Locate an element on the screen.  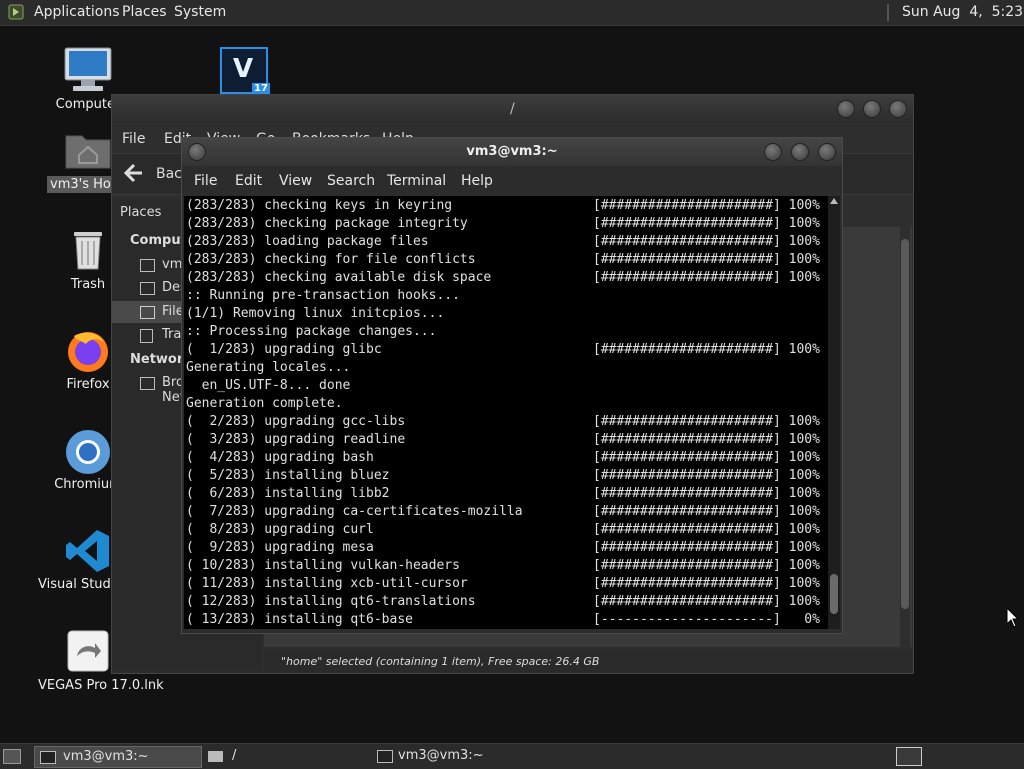
taskbar-item-file-manager: / is located at coordinates (287, 756).